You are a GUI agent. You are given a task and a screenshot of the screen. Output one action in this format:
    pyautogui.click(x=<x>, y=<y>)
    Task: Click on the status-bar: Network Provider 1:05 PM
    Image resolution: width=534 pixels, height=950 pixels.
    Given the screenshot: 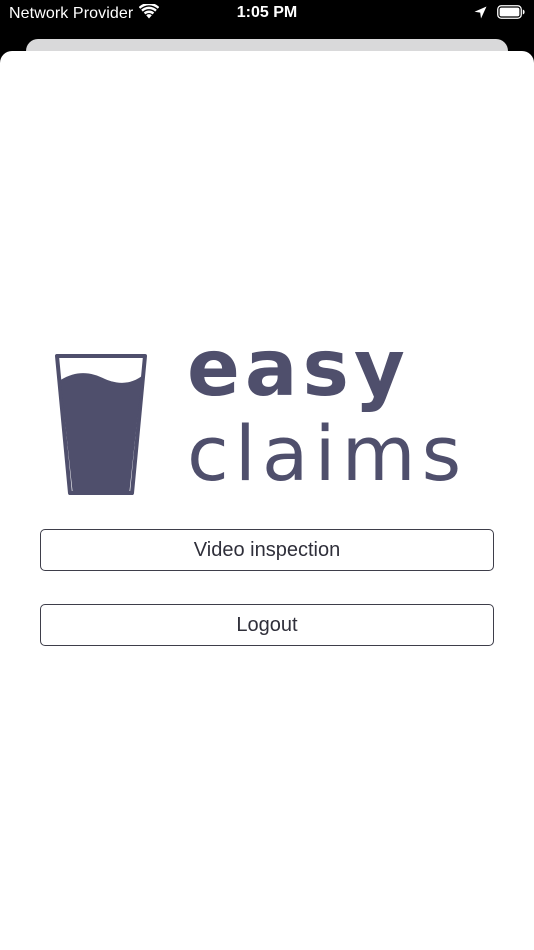 What is the action you would take?
    pyautogui.click(x=267, y=15)
    